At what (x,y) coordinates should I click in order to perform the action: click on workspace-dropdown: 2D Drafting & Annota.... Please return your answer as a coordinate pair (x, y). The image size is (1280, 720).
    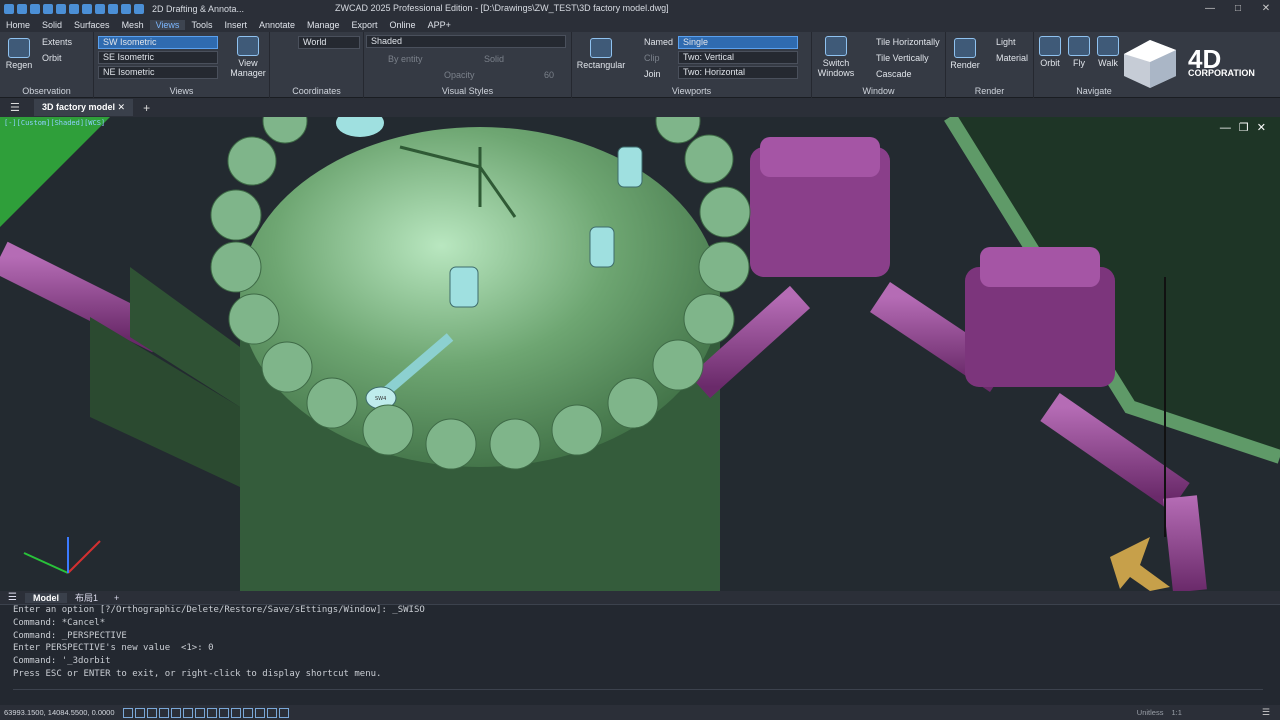
    Looking at the image, I should click on (198, 9).